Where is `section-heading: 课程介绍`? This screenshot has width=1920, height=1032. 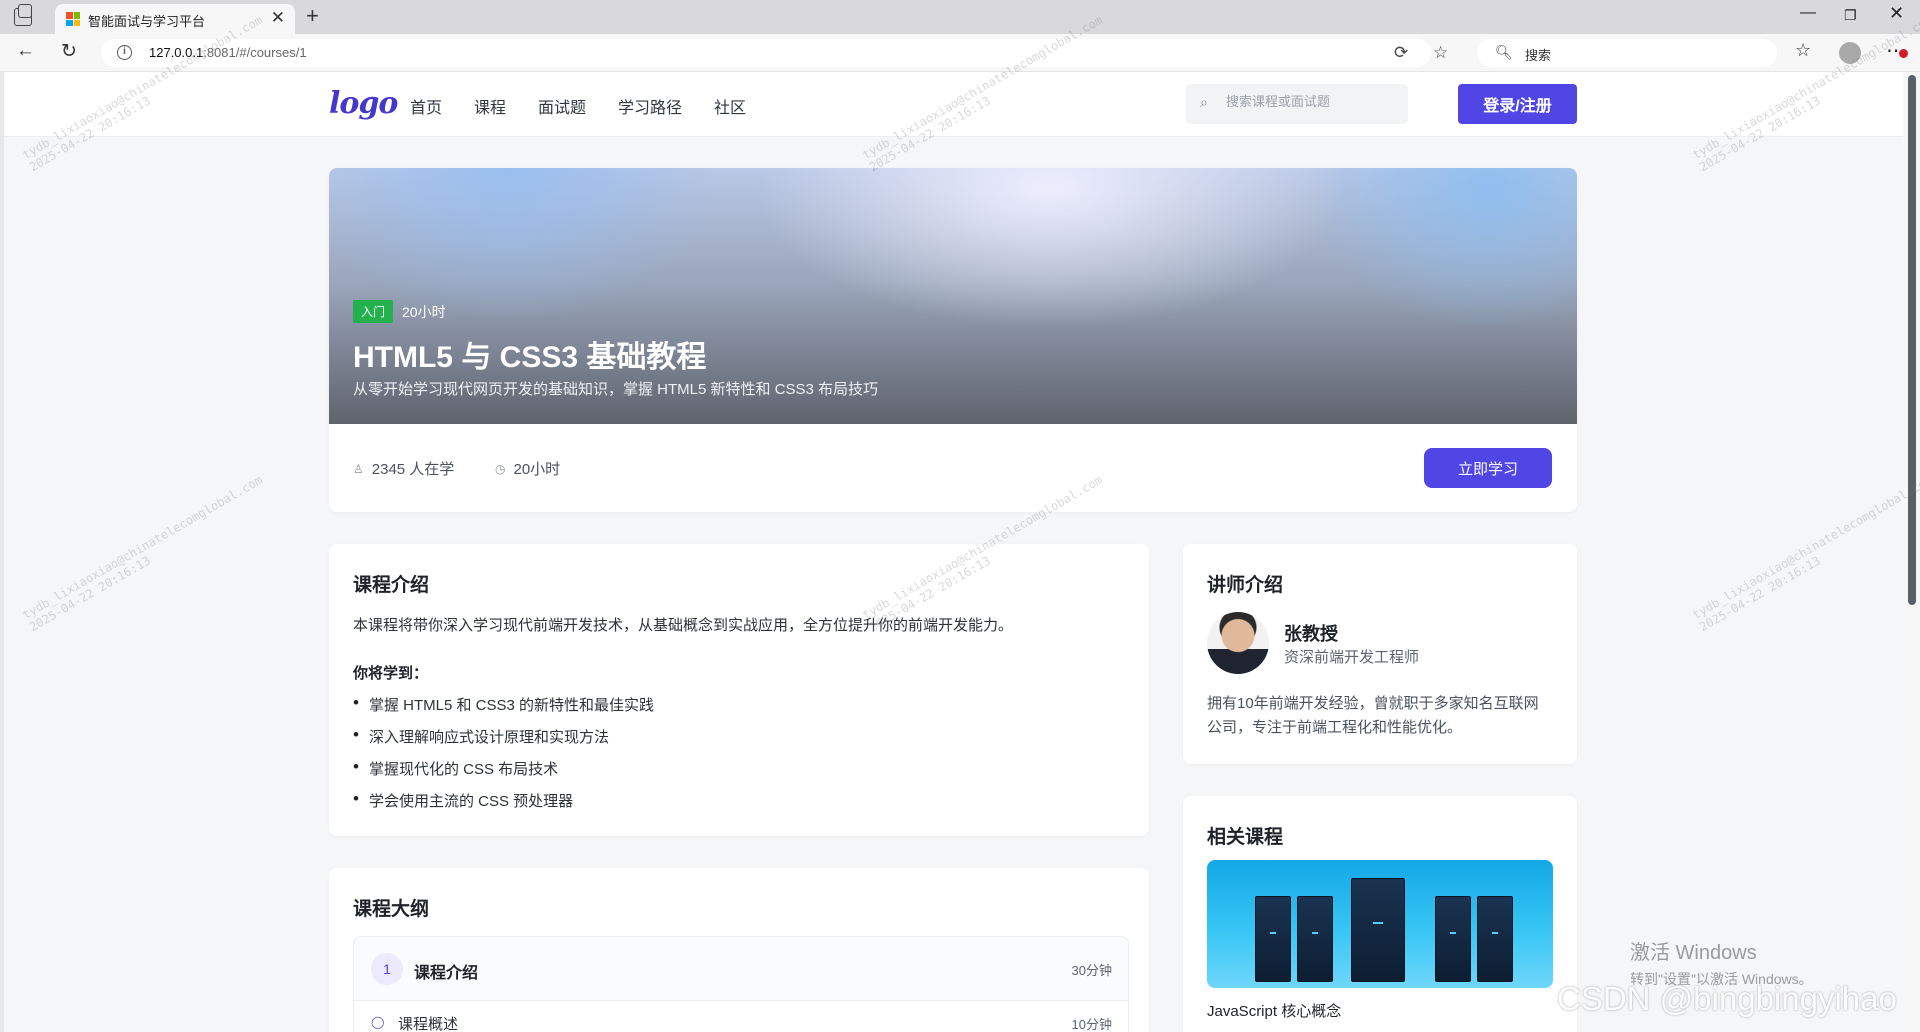 section-heading: 课程介绍 is located at coordinates (391, 585).